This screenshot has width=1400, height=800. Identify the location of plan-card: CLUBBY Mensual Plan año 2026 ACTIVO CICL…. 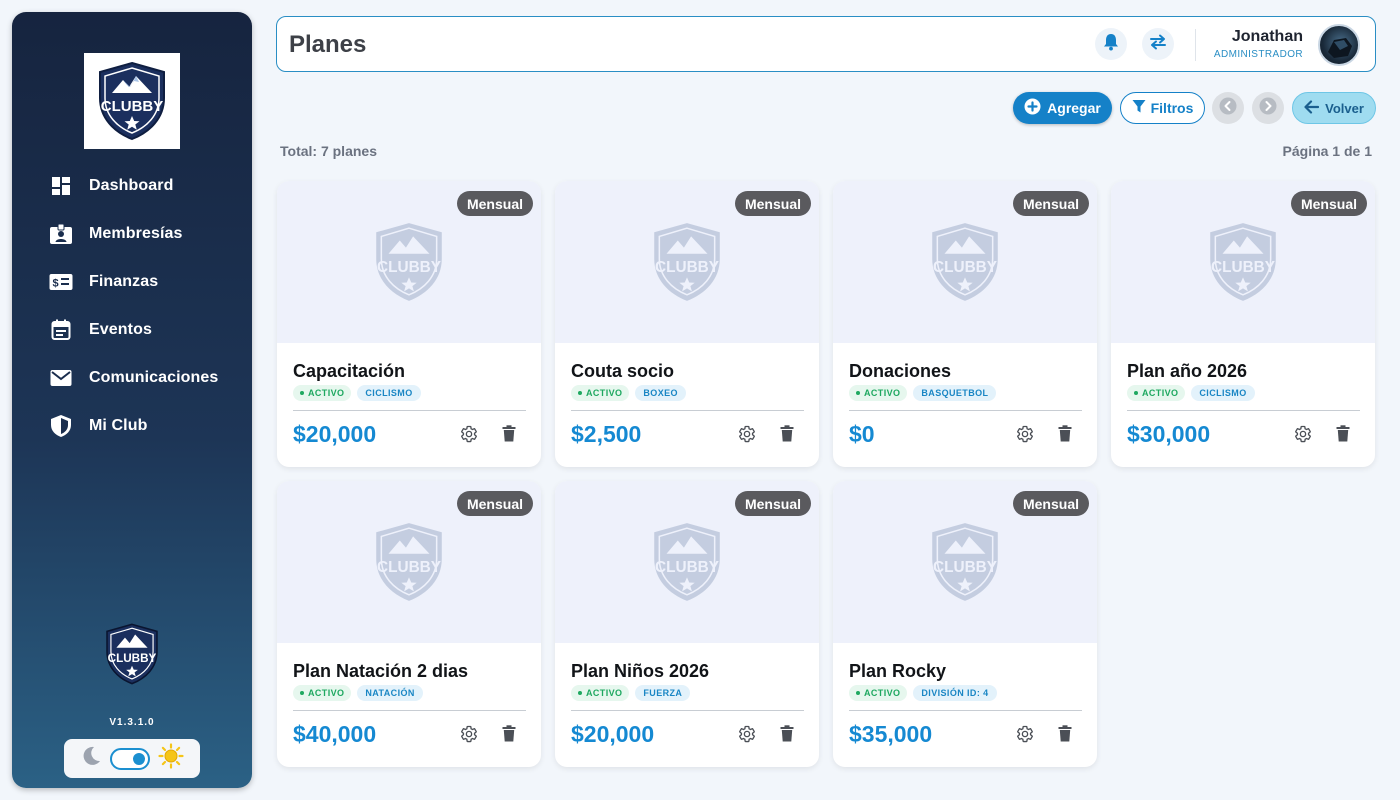
(1243, 324).